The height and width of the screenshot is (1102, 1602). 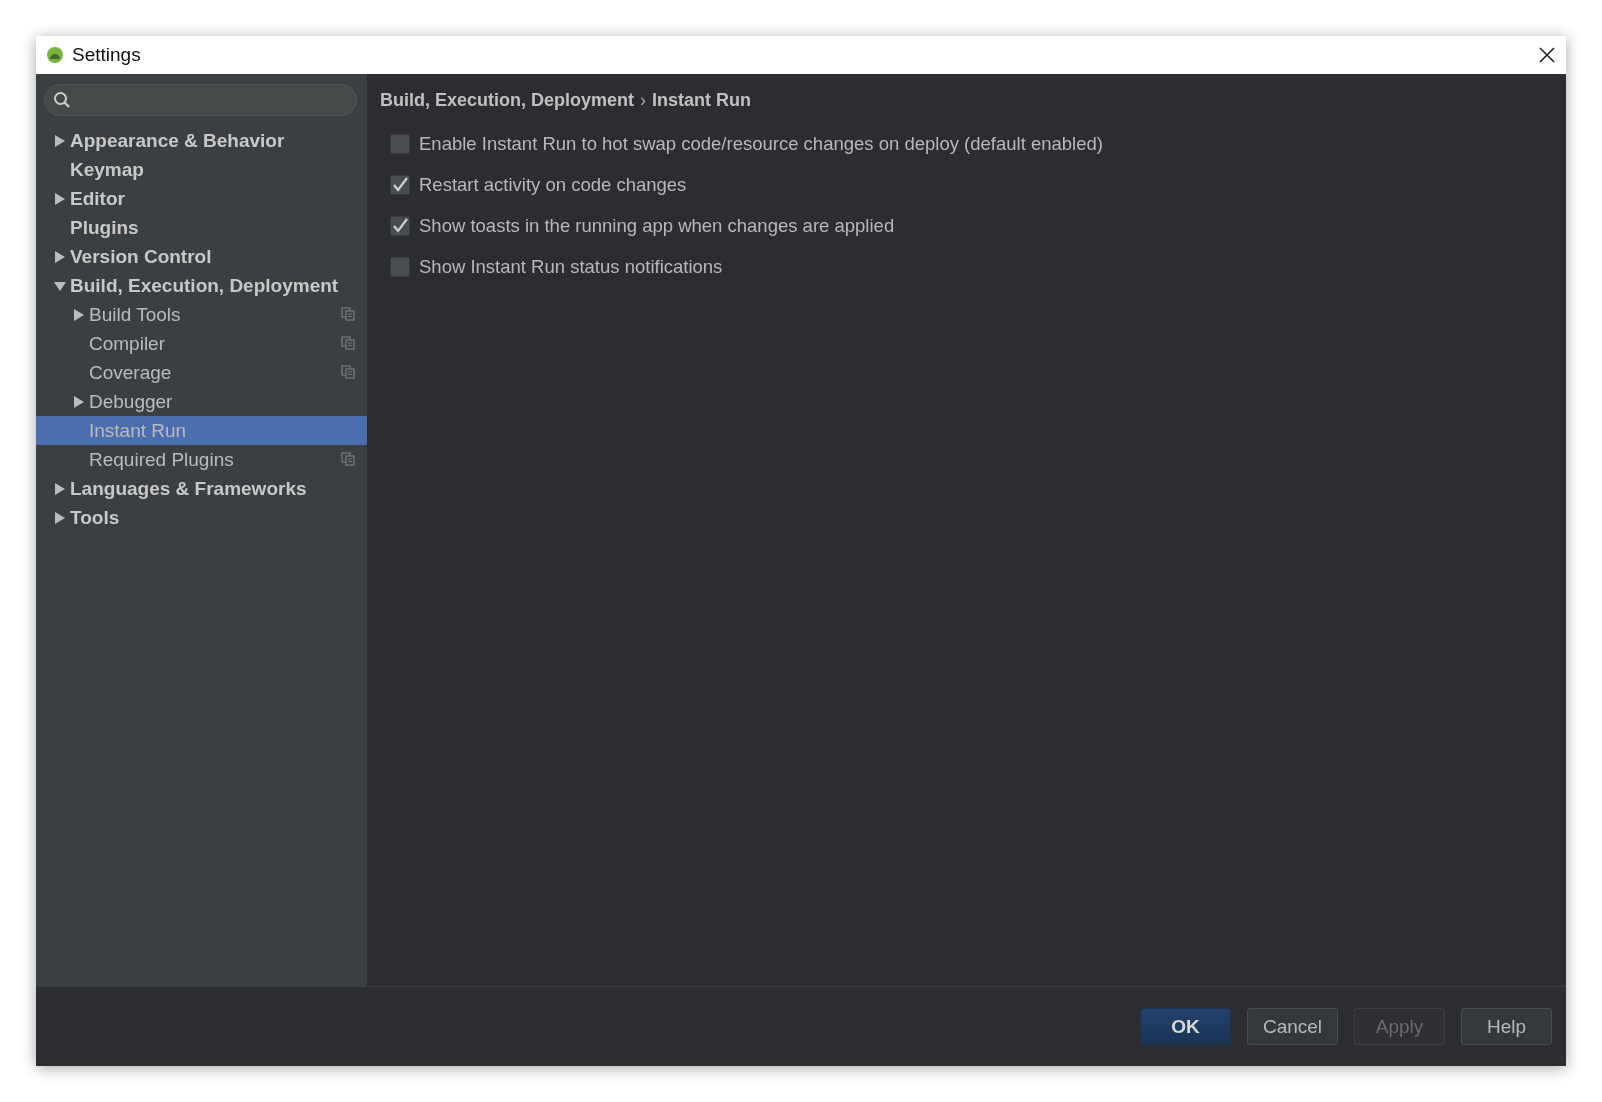 What do you see at coordinates (1185, 1026) in the screenshot?
I see `dialog-button: OK` at bounding box center [1185, 1026].